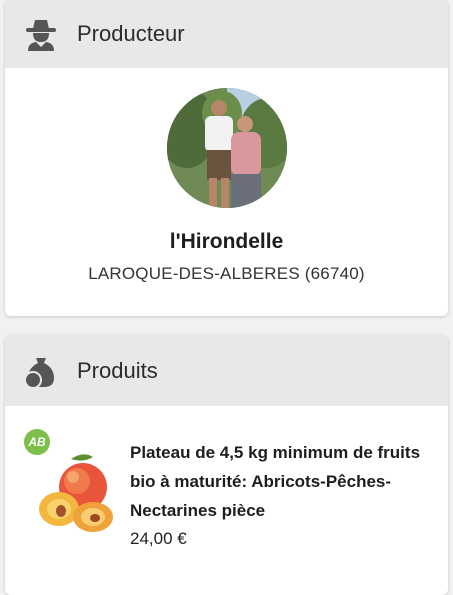 This screenshot has width=453, height=595. Describe the element at coordinates (41, 371) in the screenshot. I see `produce-bag-icon` at that location.